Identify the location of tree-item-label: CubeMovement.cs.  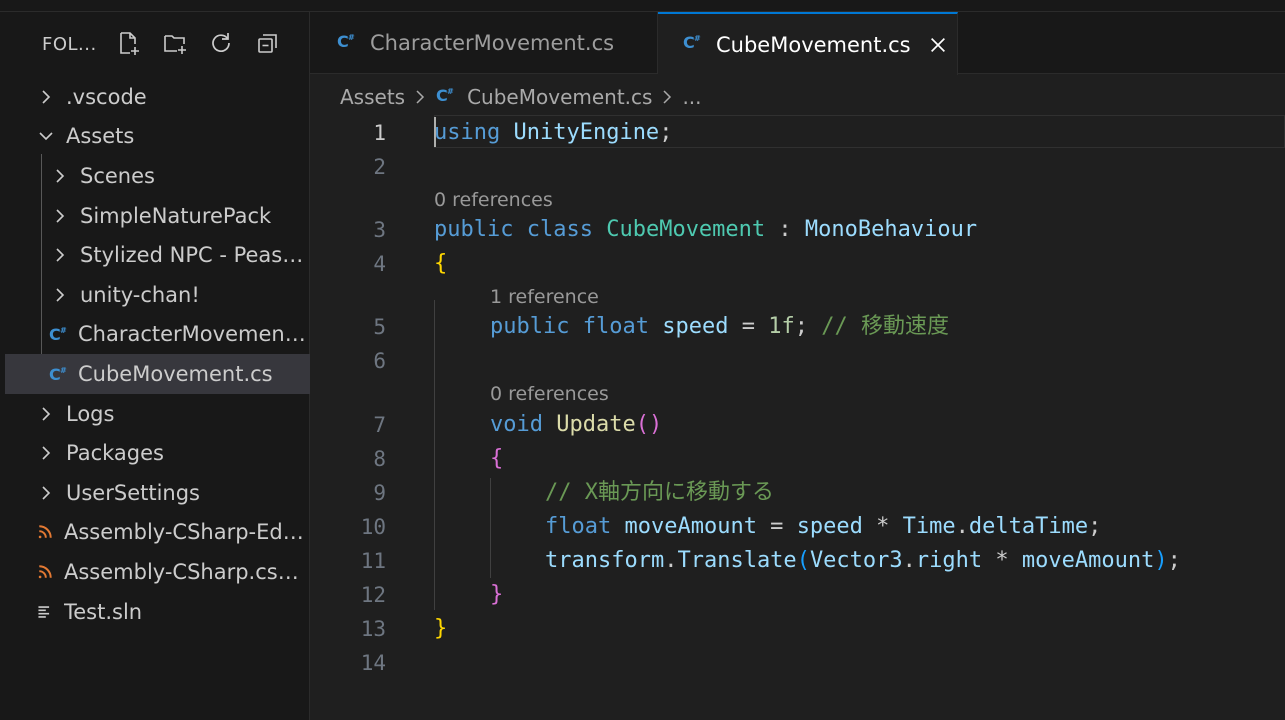
(175, 373).